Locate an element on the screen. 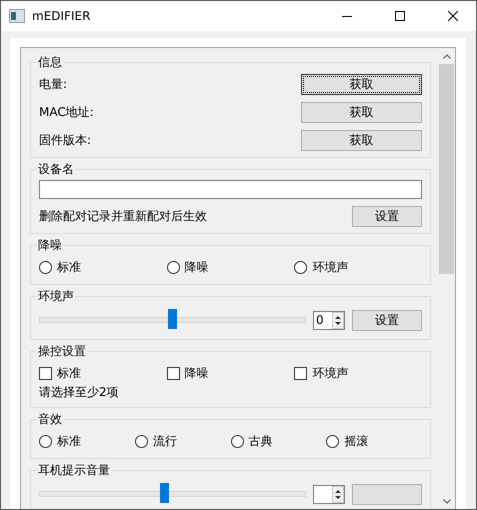 The height and width of the screenshot is (510, 477). group-title: 环境声 is located at coordinates (56, 296).